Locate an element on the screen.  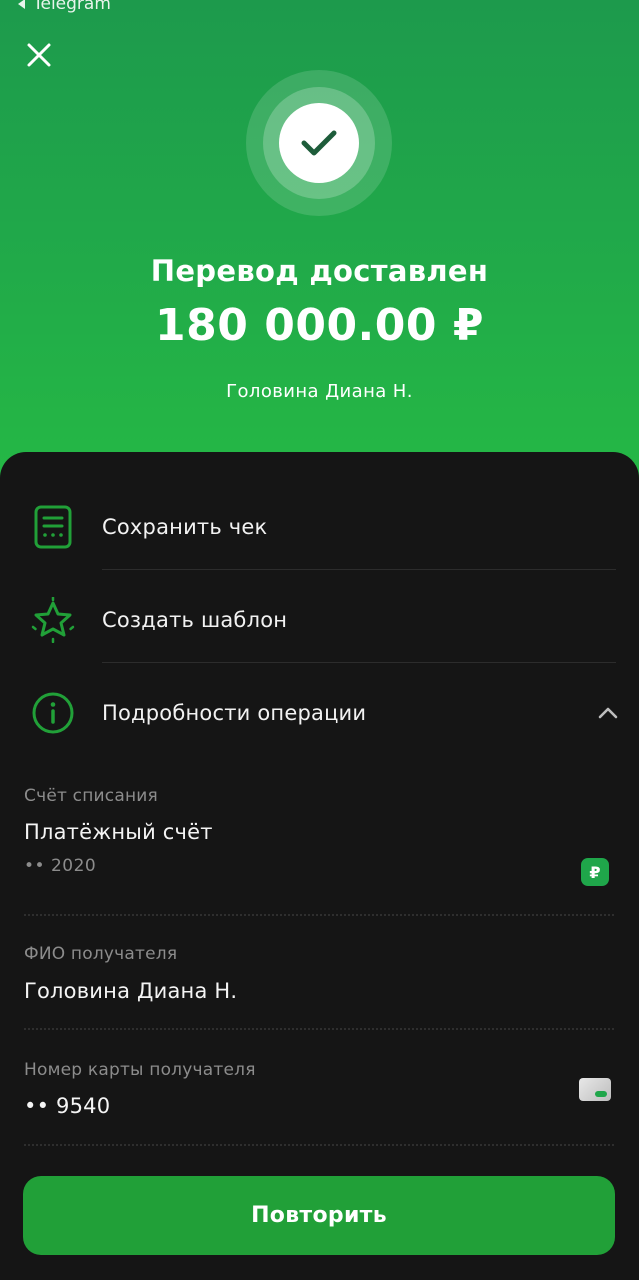
source-account-label: Счёт списания is located at coordinates (91, 796).